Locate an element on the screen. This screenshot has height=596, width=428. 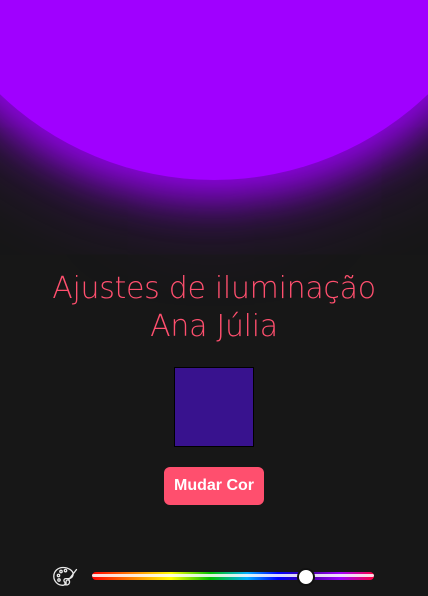
title-line-2: Ana Júlia is located at coordinates (214, 326).